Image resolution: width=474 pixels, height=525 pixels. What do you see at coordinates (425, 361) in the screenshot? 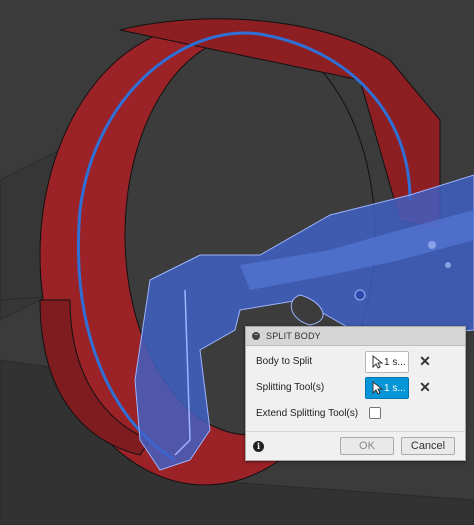
I see `clear-body-selection-icon: ✕` at bounding box center [425, 361].